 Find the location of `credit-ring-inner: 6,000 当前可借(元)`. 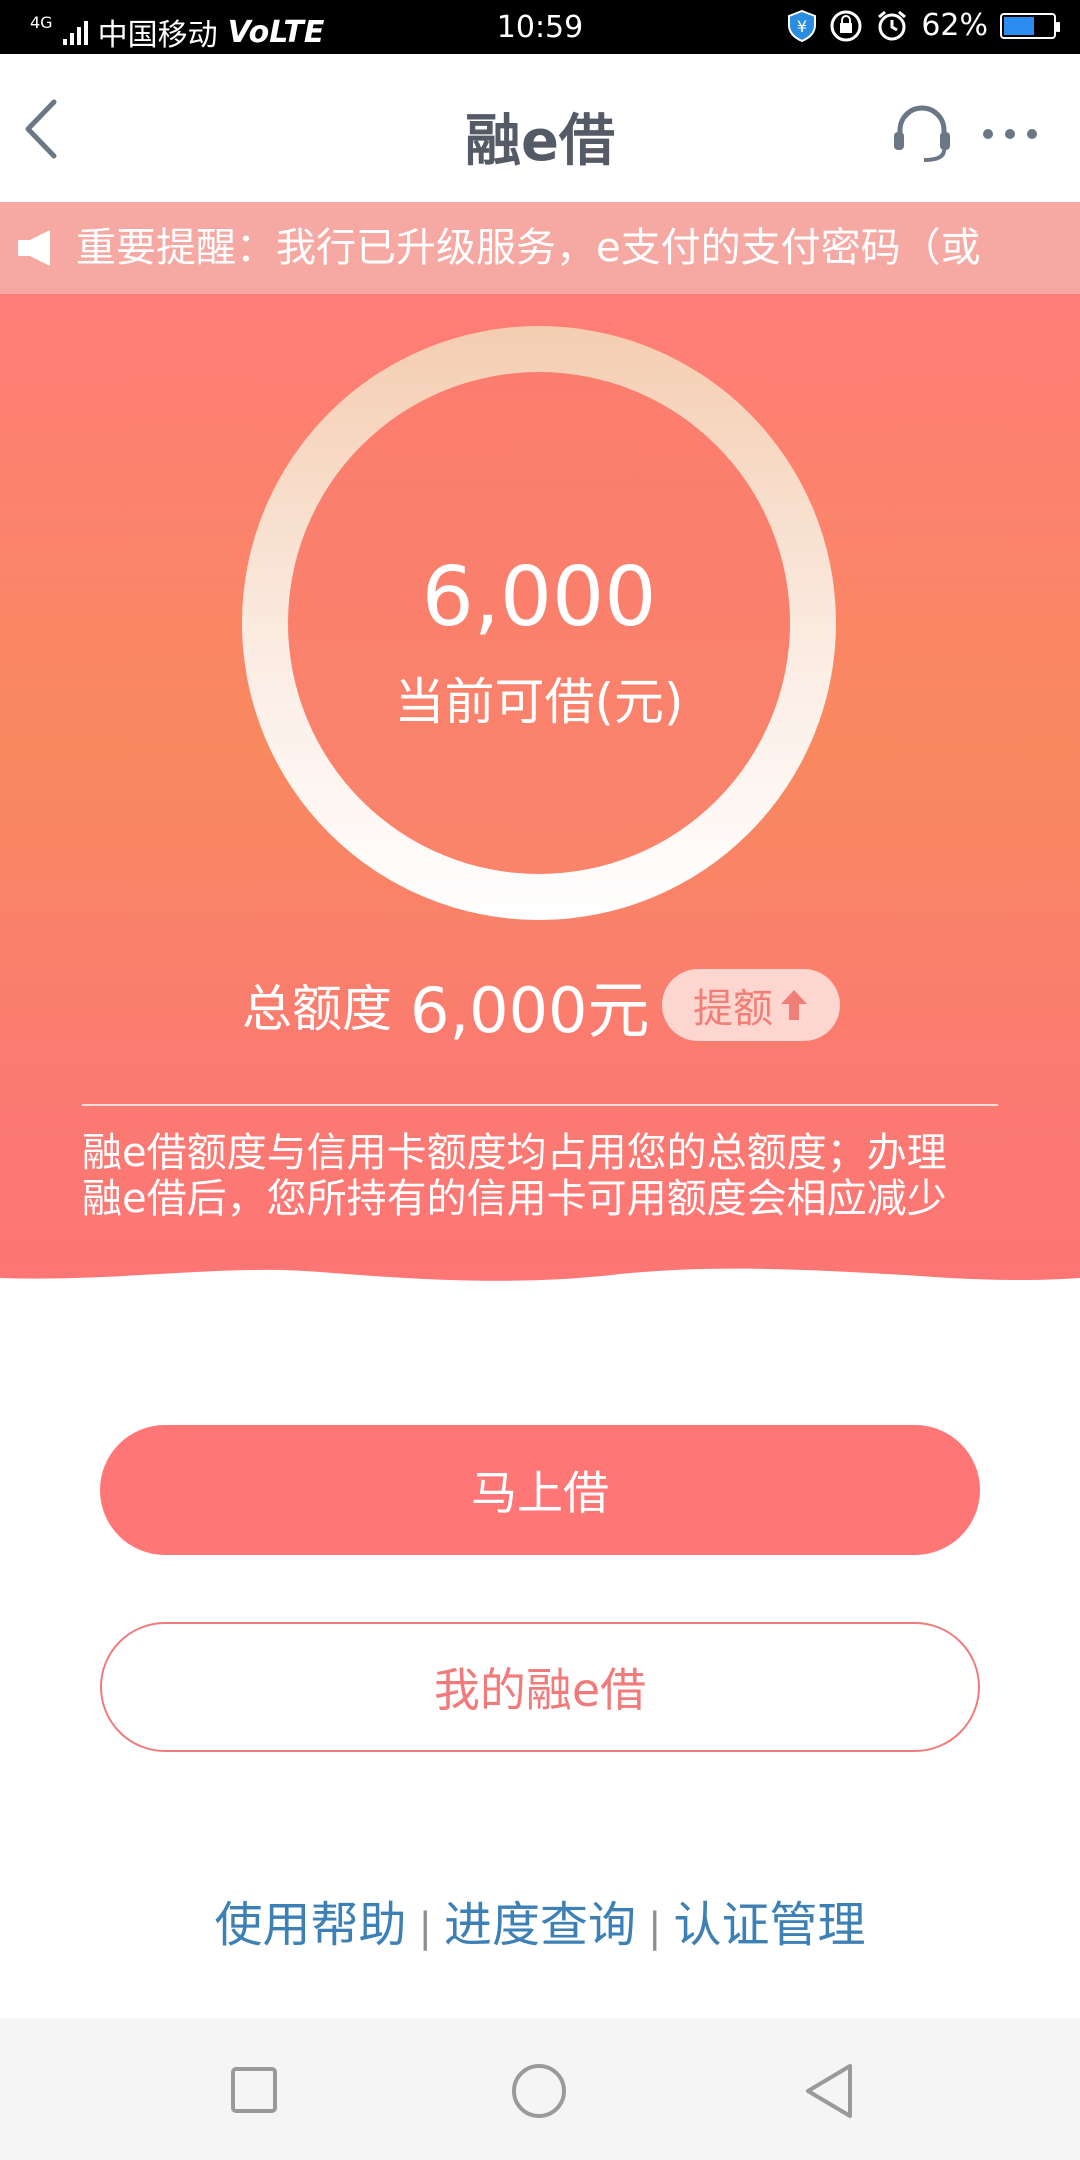

credit-ring-inner: 6,000 当前可借(元) is located at coordinates (539, 623).